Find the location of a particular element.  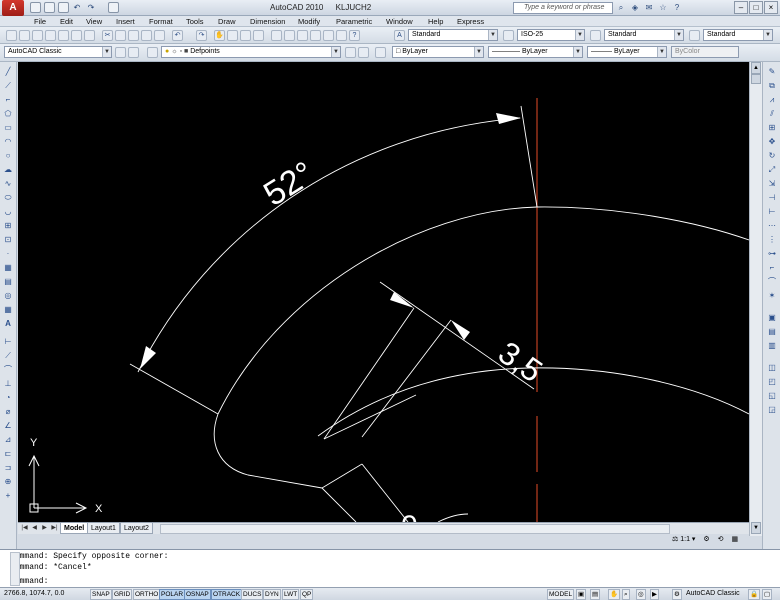

auto-scale-icon: ⟲ is located at coordinates (721, 539).